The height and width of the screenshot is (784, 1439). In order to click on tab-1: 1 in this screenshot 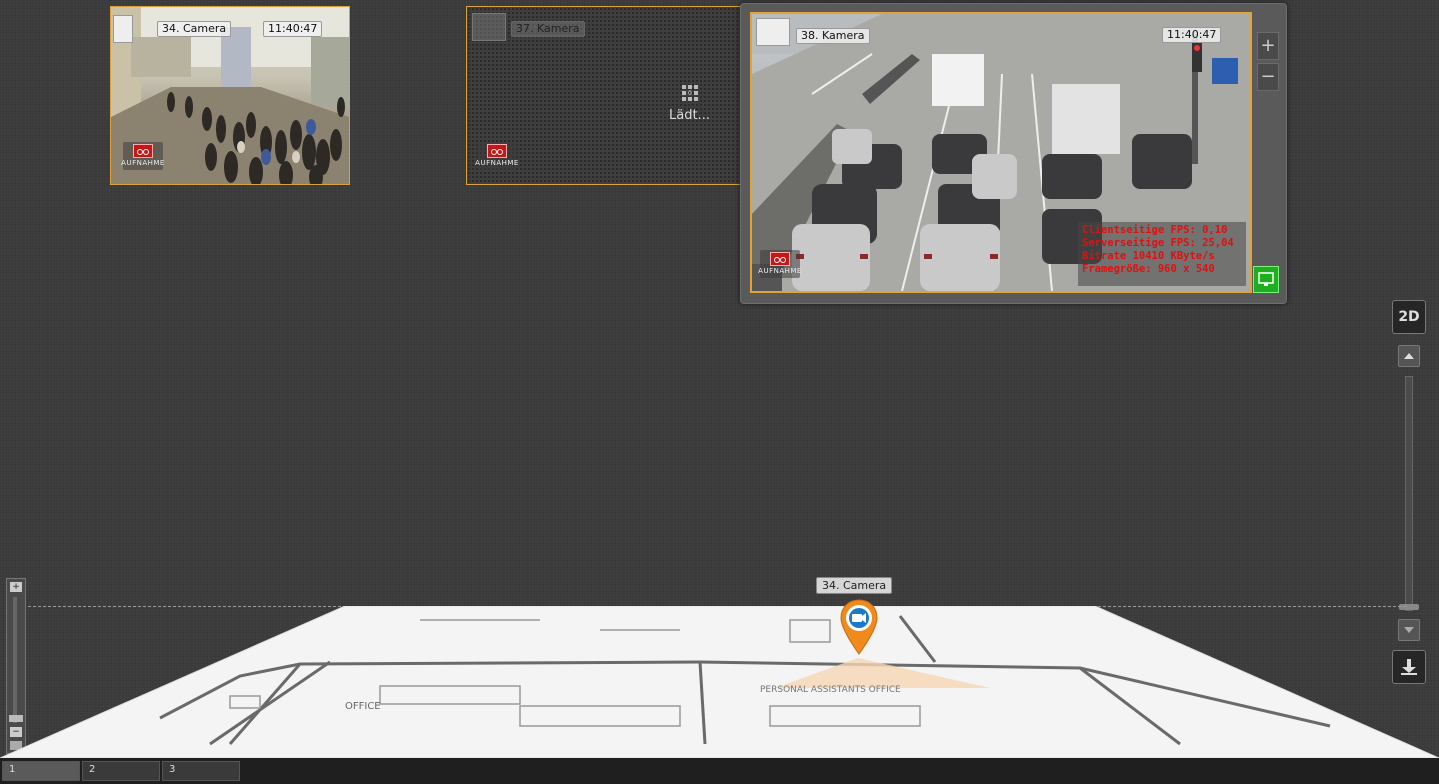, I will do `click(41, 771)`.